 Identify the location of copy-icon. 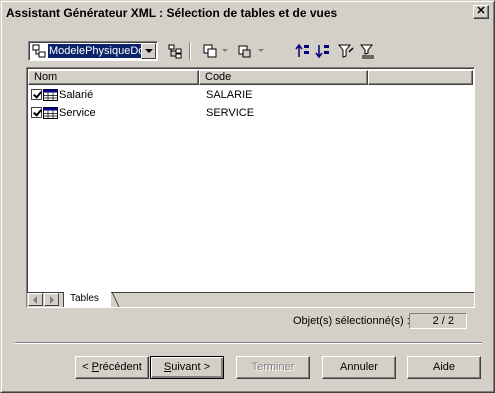
(210, 51).